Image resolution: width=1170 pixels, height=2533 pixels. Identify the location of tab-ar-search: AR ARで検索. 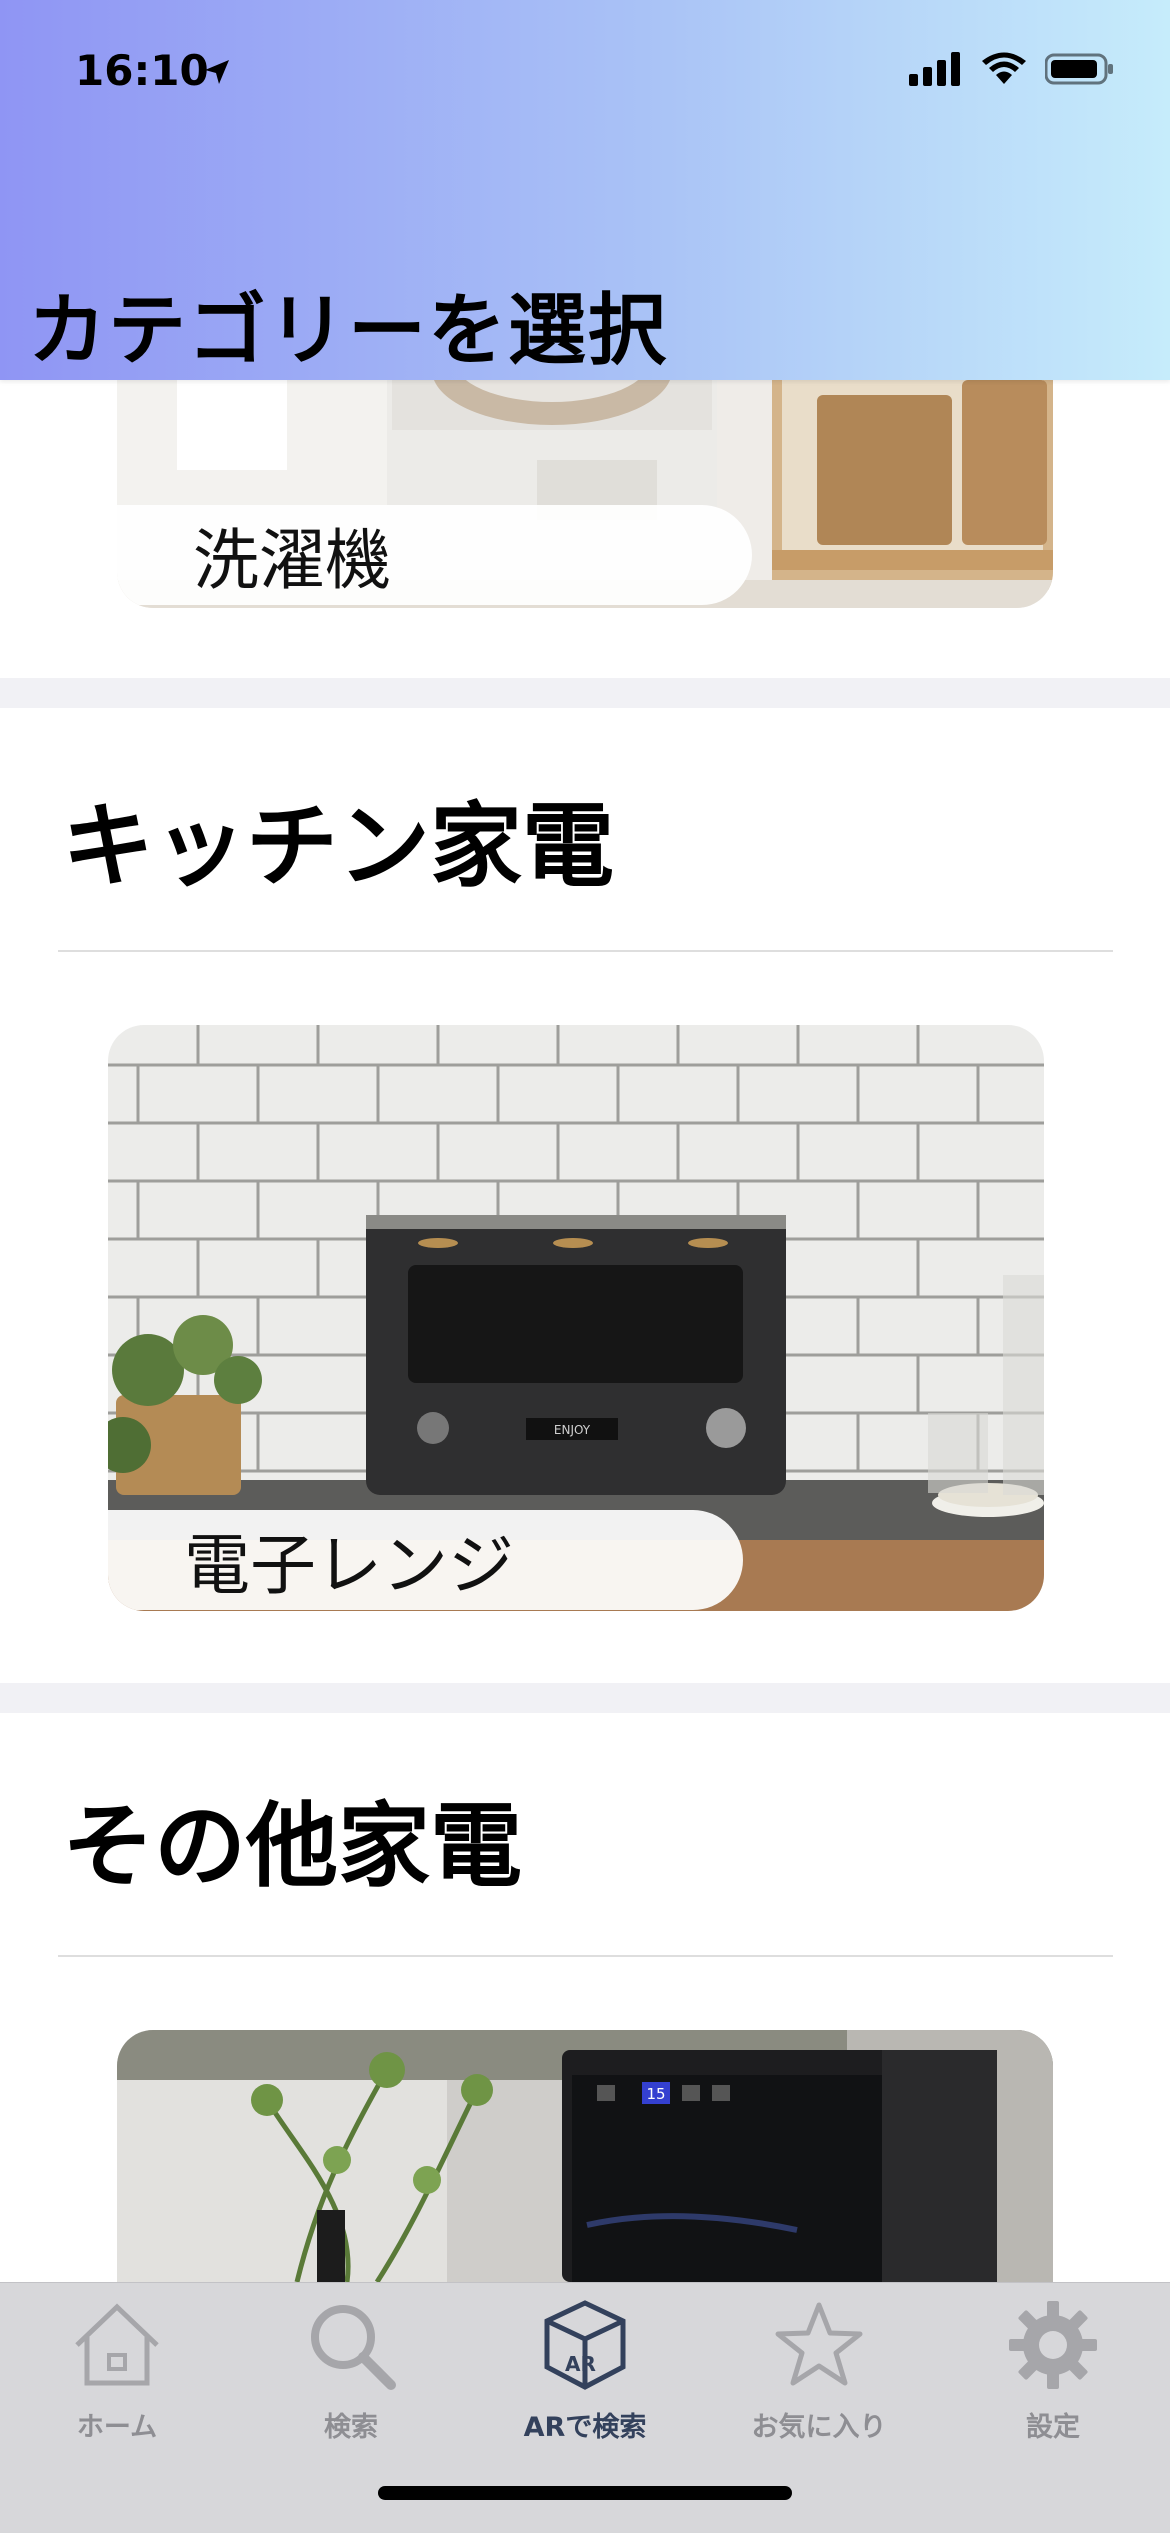
(585, 2368).